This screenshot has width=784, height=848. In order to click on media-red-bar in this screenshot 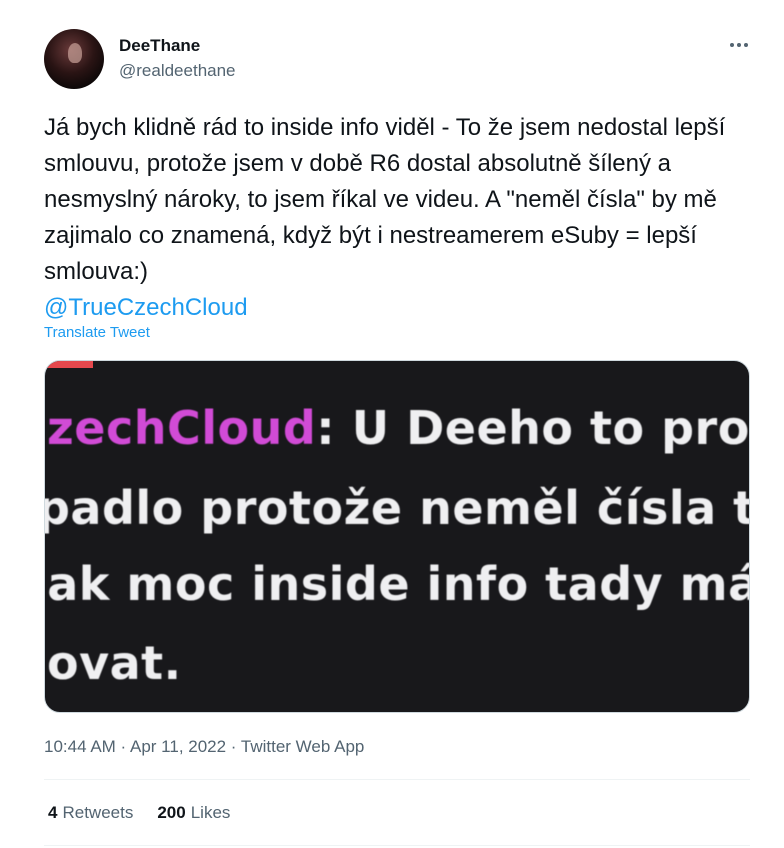, I will do `click(69, 364)`.